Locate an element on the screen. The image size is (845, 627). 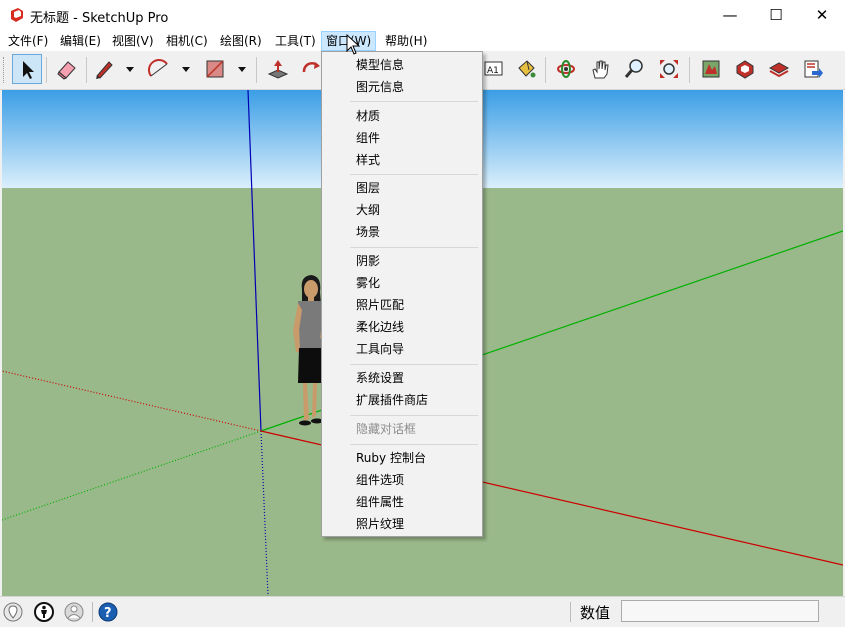
menu-item-component-options: 组件选项 is located at coordinates (402, 480).